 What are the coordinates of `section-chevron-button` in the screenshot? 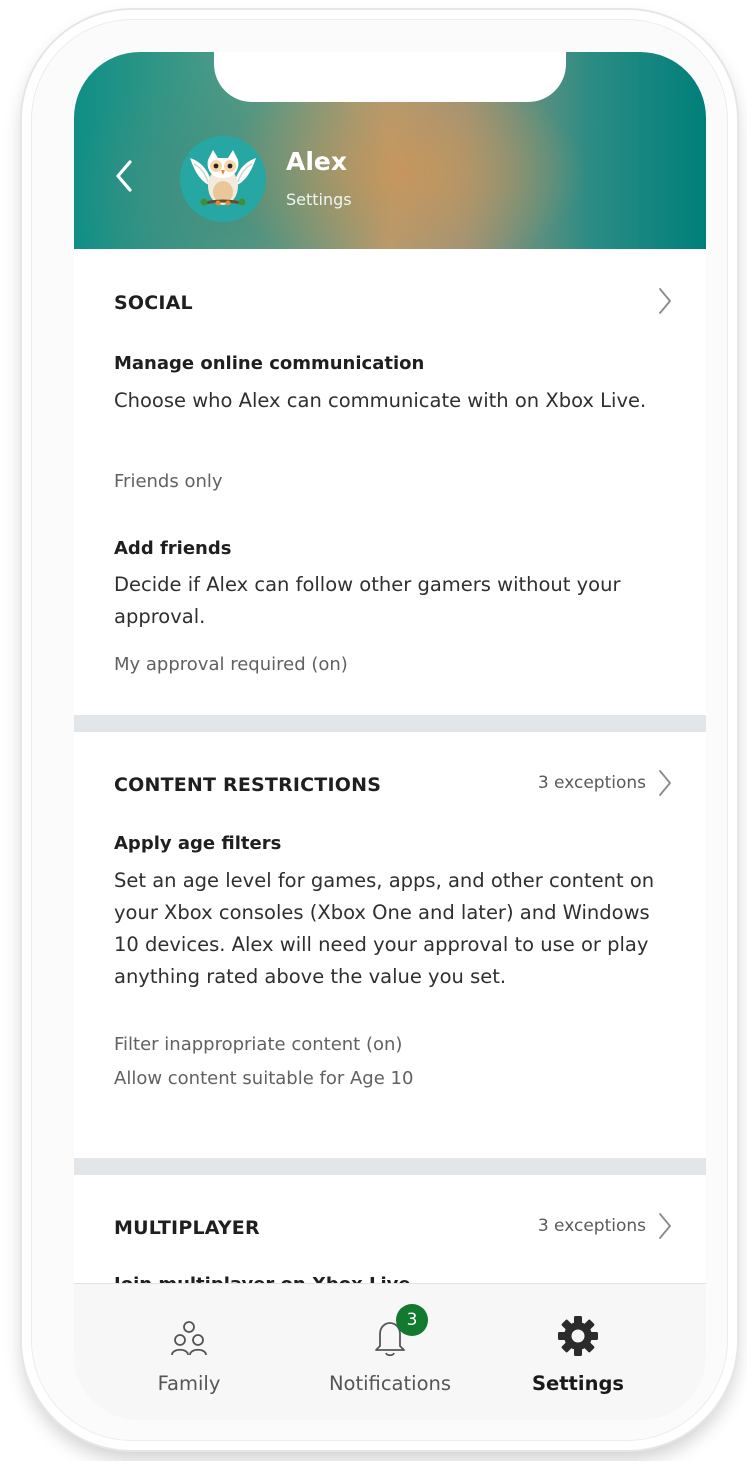 It's located at (665, 301).